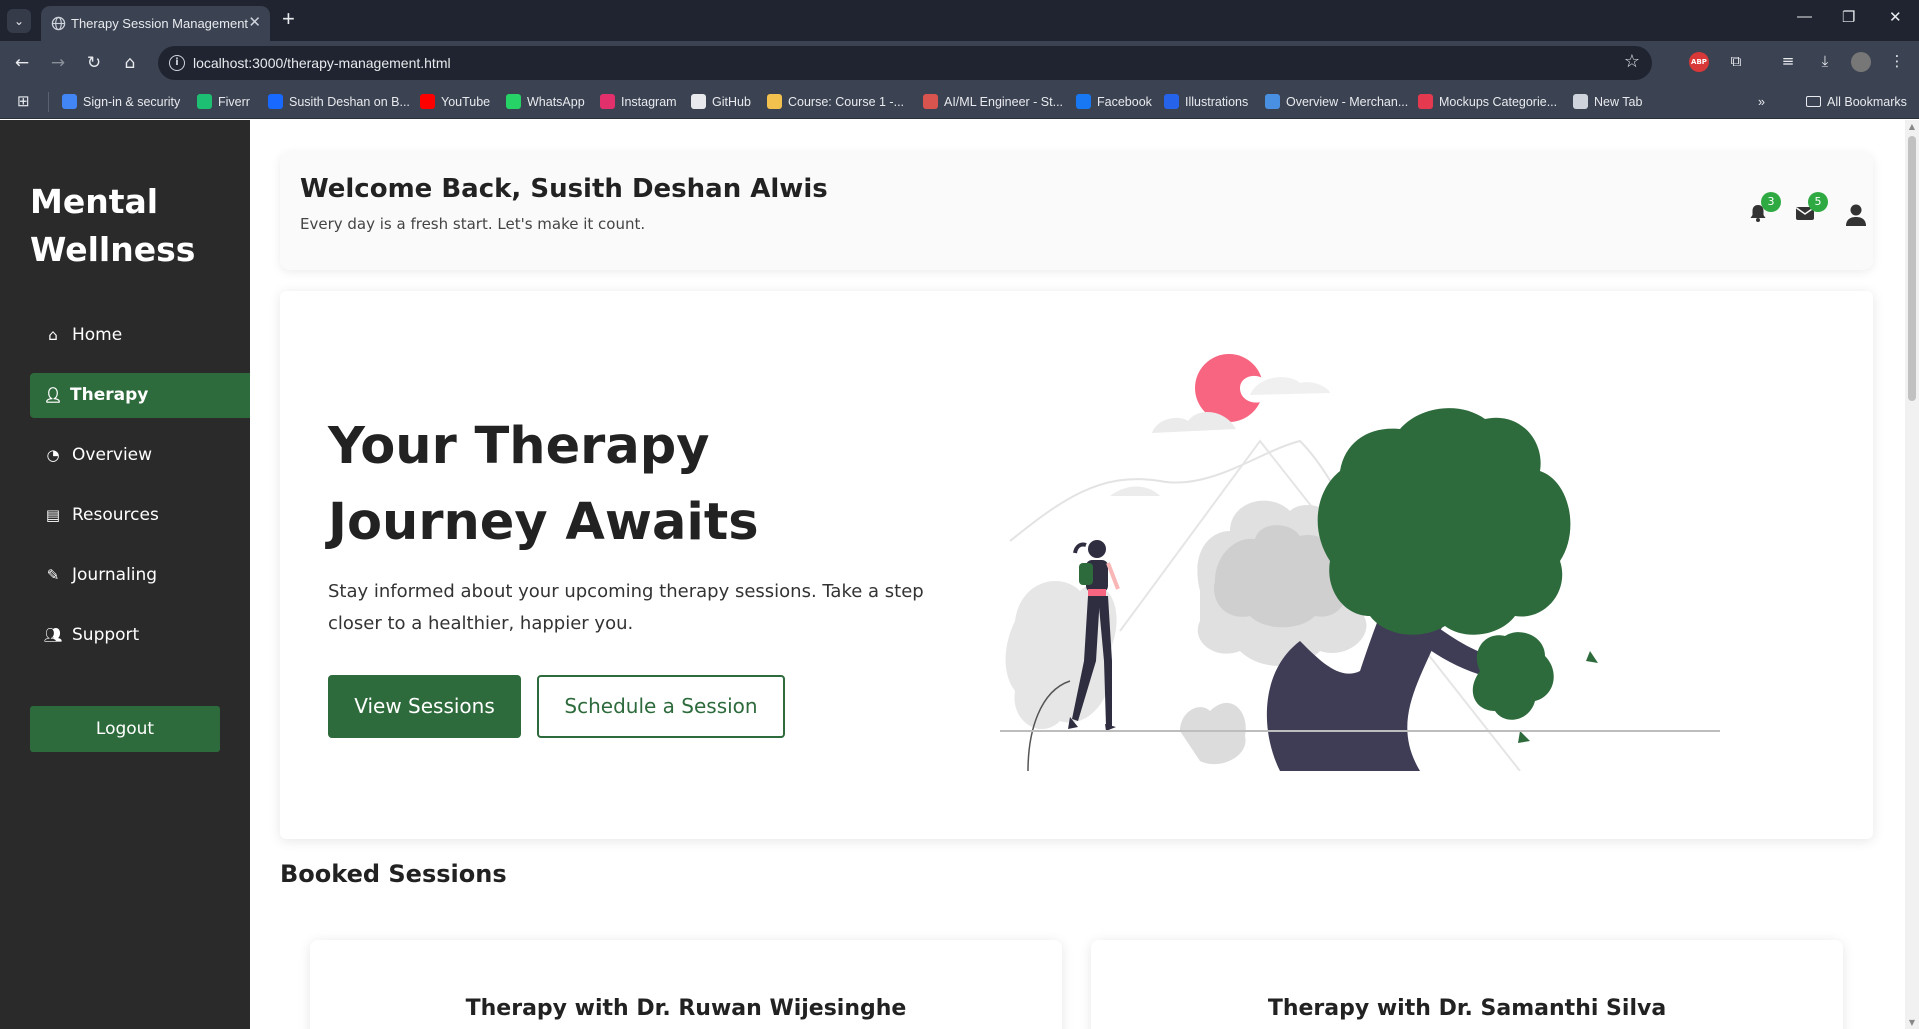 Image resolution: width=1919 pixels, height=1029 pixels. I want to click on apps-grid-icon: ⊞, so click(23, 102).